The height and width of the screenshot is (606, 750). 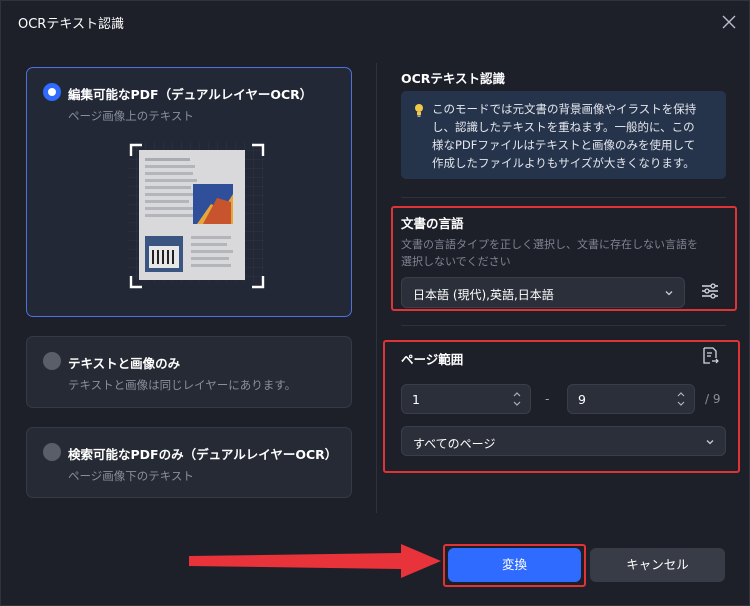 What do you see at coordinates (454, 444) in the screenshot?
I see `page-scope-value: すべてのページ` at bounding box center [454, 444].